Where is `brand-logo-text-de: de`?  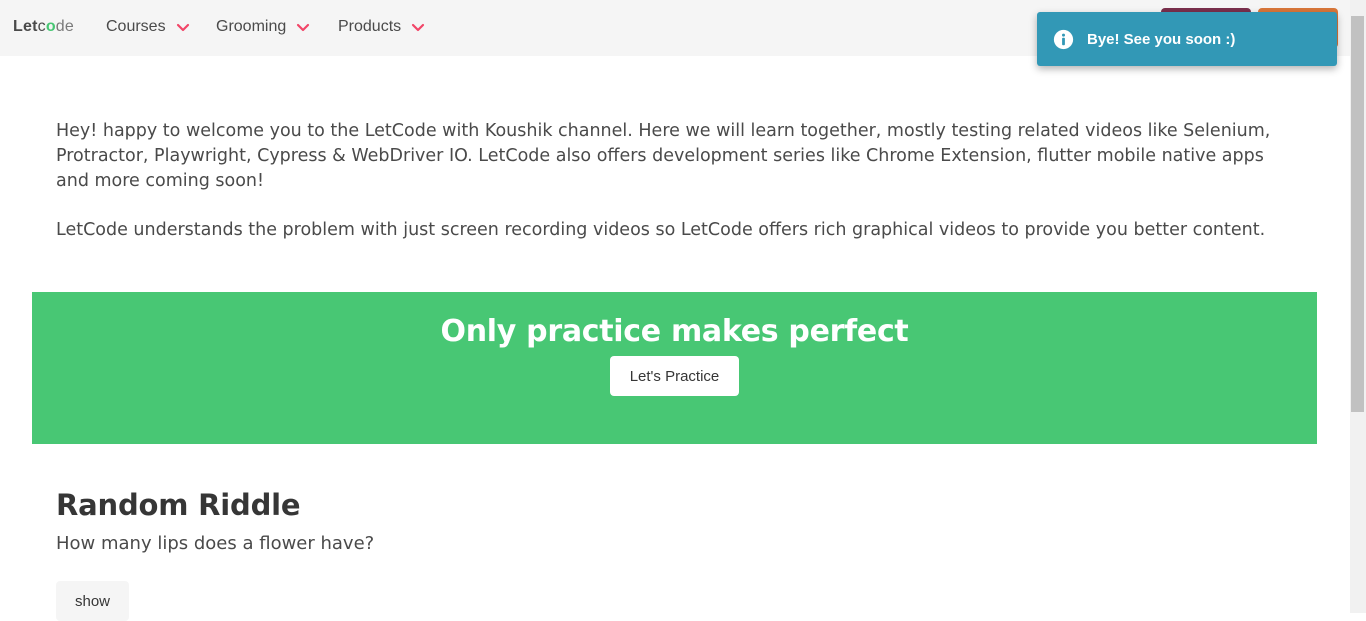 brand-logo-text-de: de is located at coordinates (64, 26).